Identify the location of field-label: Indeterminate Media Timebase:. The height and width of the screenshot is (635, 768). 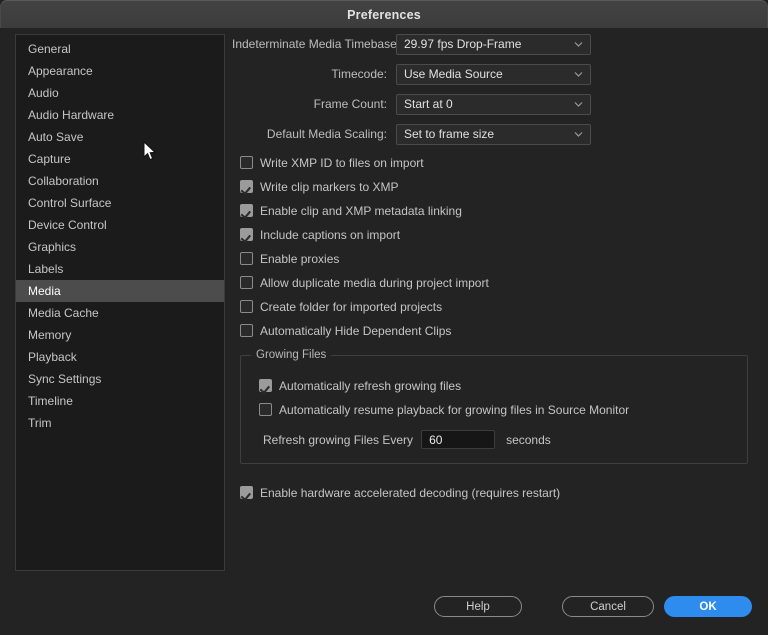
(316, 44).